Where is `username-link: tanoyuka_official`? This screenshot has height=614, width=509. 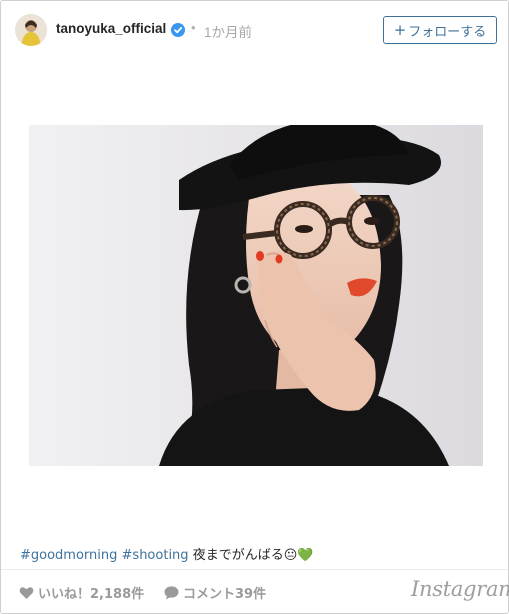
username-link: tanoyuka_official is located at coordinates (111, 28).